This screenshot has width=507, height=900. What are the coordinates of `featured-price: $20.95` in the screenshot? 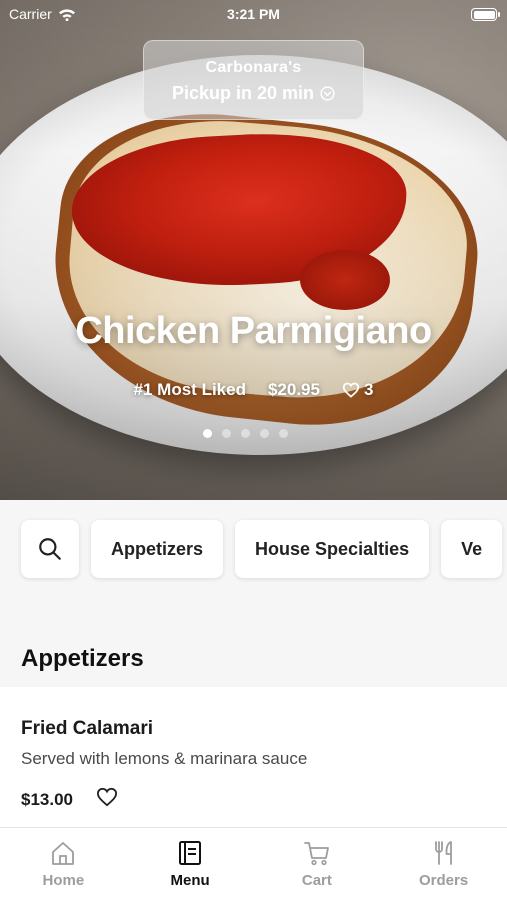 It's located at (293, 389).